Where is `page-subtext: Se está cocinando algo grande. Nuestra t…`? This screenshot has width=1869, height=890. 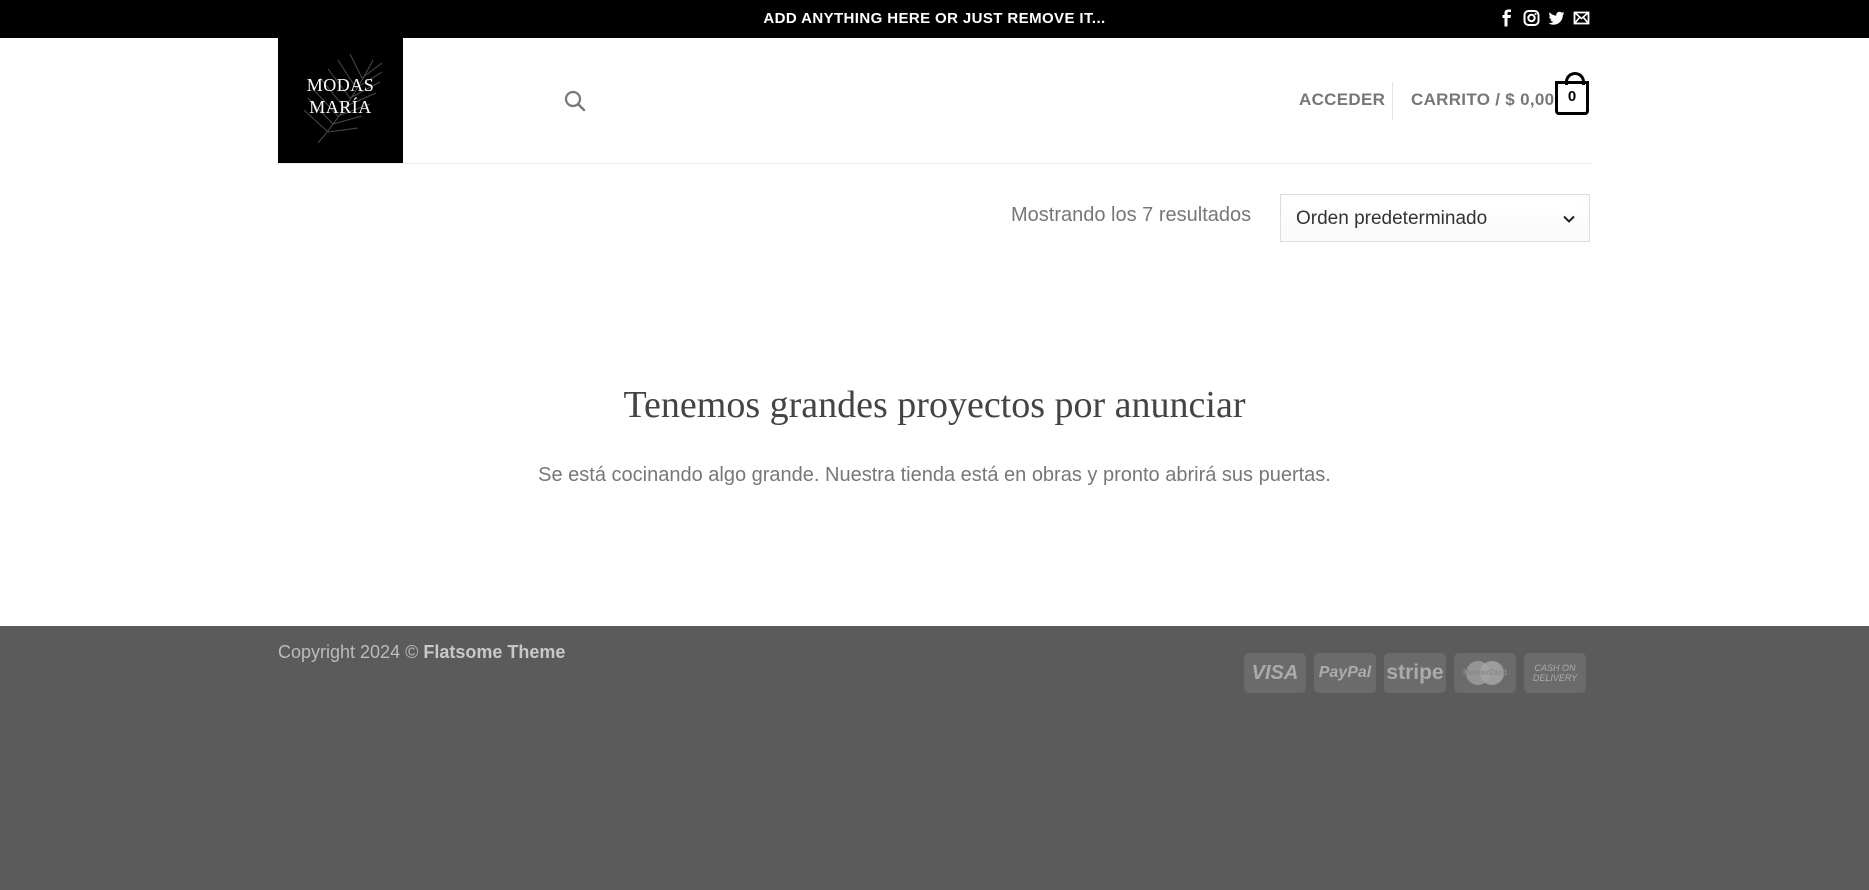 page-subtext: Se está cocinando algo grande. Nuestra t… is located at coordinates (934, 475).